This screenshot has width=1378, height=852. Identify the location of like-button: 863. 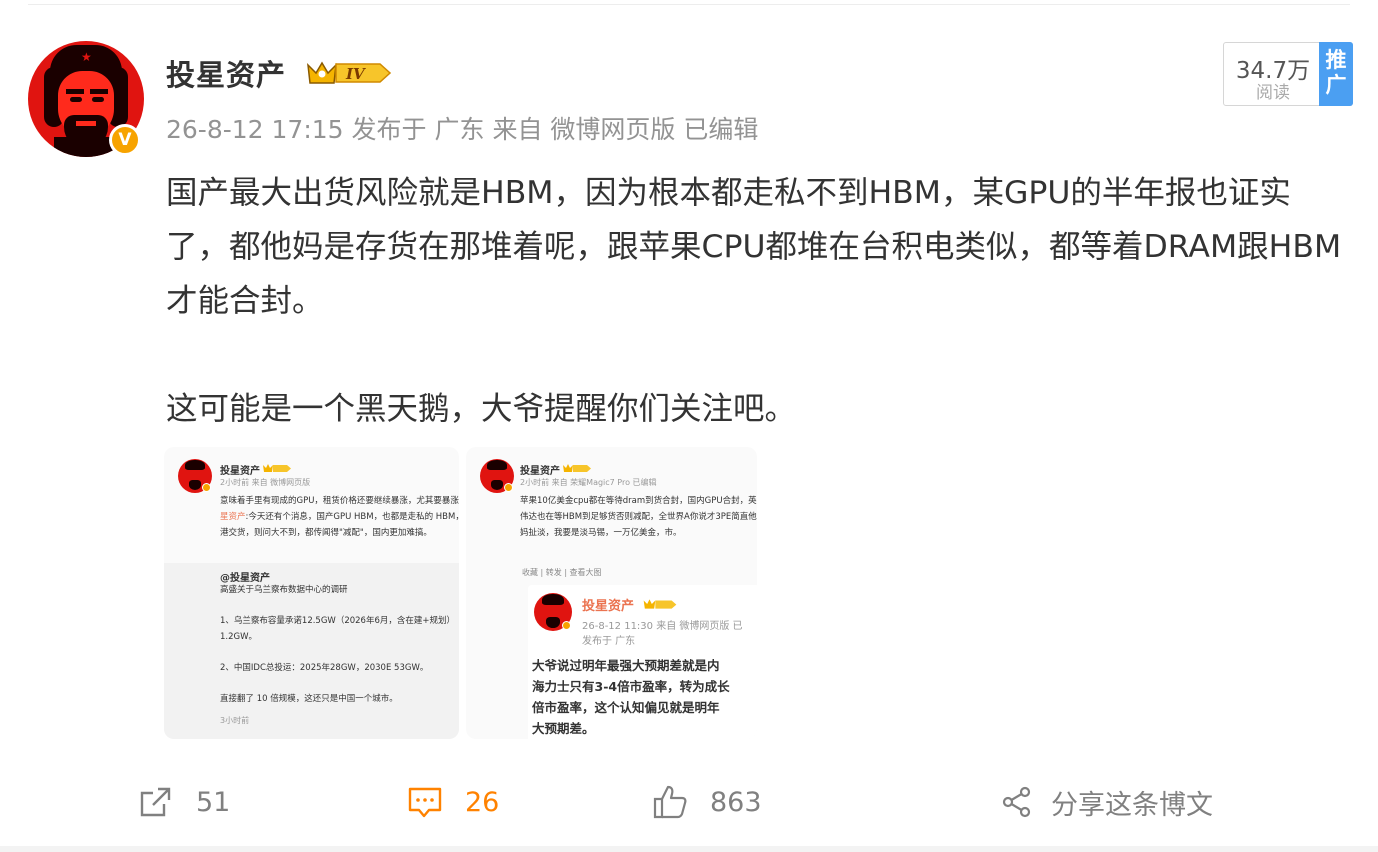
(707, 802).